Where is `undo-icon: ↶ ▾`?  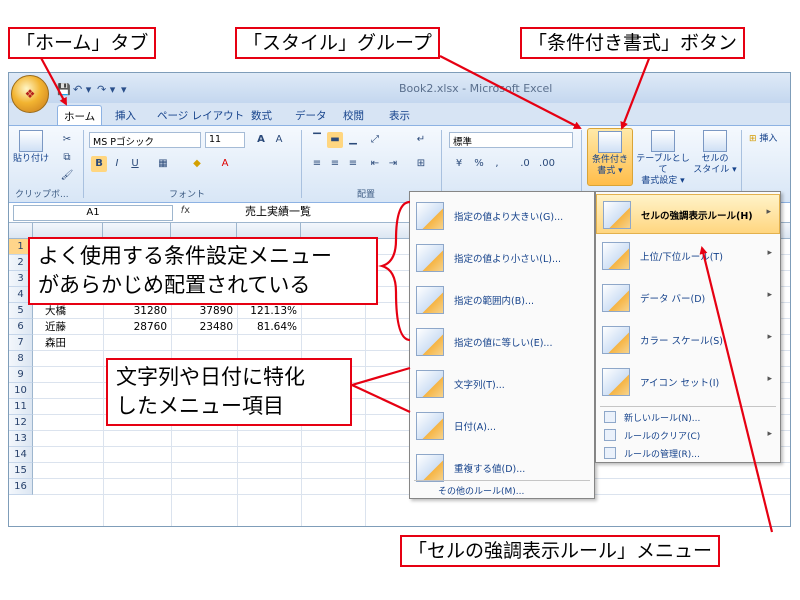
undo-icon: ↶ ▾ is located at coordinates (82, 89).